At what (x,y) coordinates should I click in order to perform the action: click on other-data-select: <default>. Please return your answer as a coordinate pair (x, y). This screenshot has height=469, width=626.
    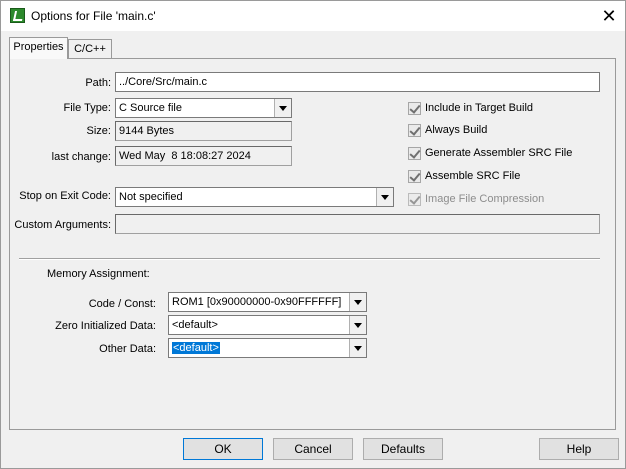
    Looking at the image, I should click on (267, 348).